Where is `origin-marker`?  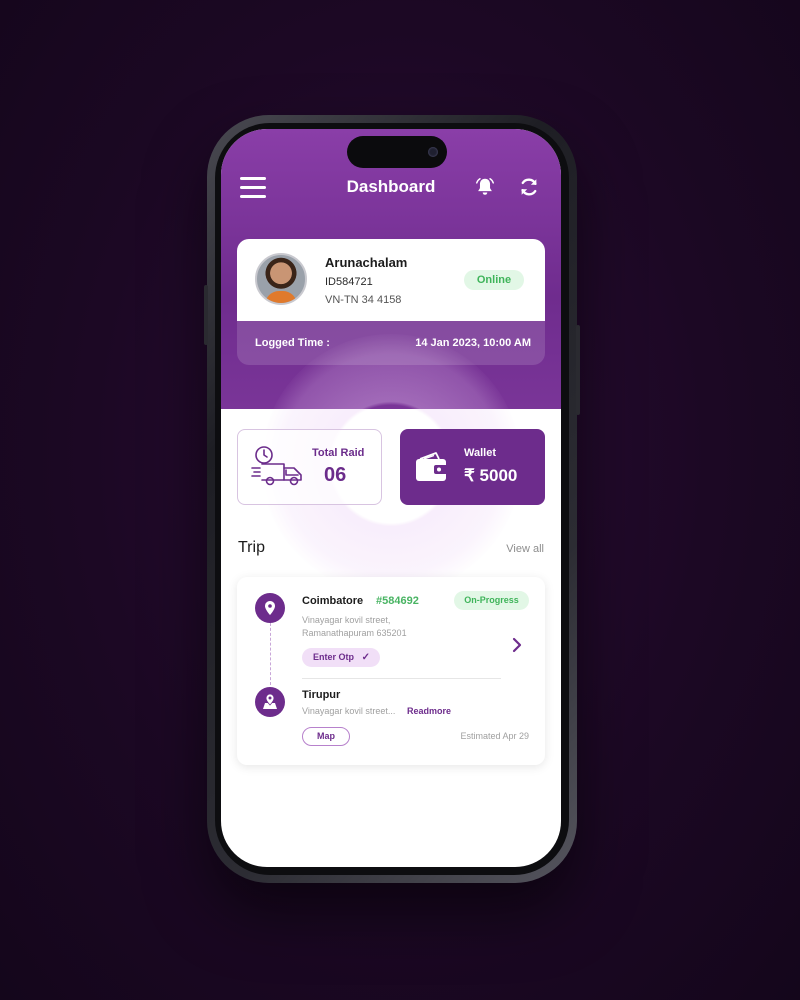 origin-marker is located at coordinates (270, 608).